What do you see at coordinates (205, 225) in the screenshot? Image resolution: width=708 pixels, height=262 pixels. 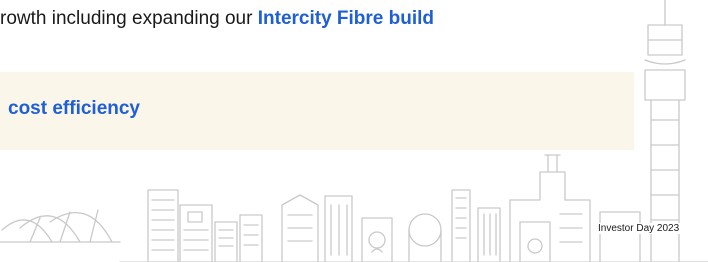 I see `buildings-left-icon` at bounding box center [205, 225].